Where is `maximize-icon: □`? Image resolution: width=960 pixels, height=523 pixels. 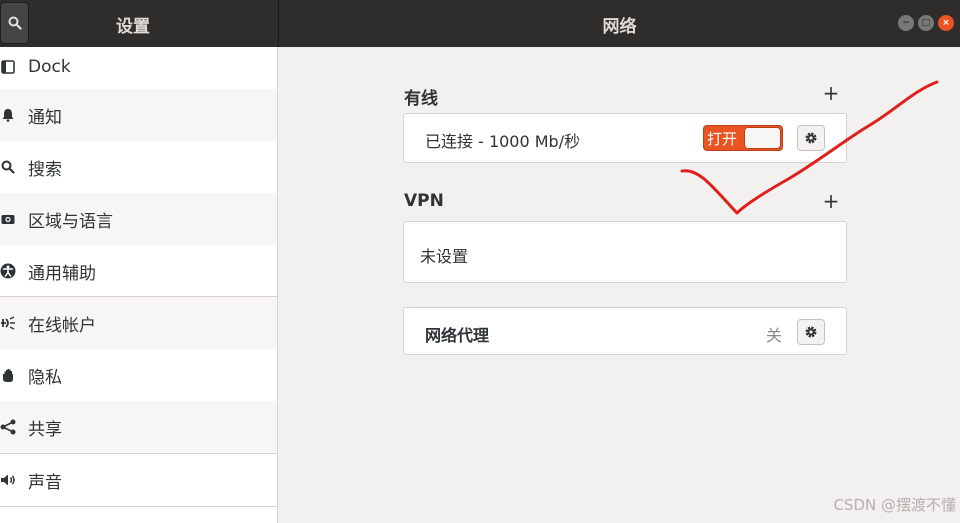
maximize-icon: □ is located at coordinates (926, 22).